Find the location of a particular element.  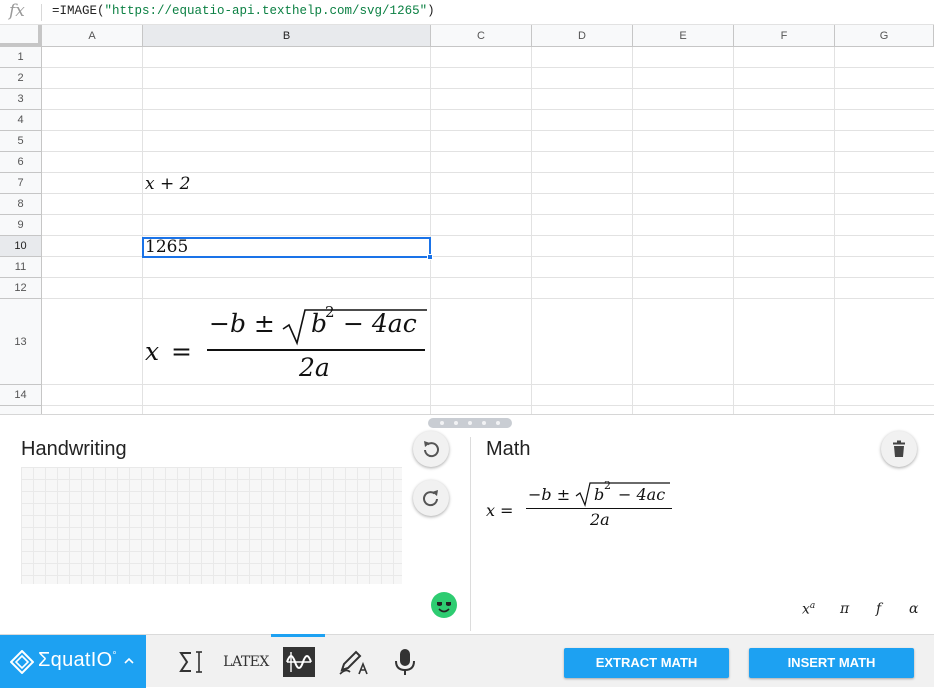

handwriting-tool-button is located at coordinates (354, 661).